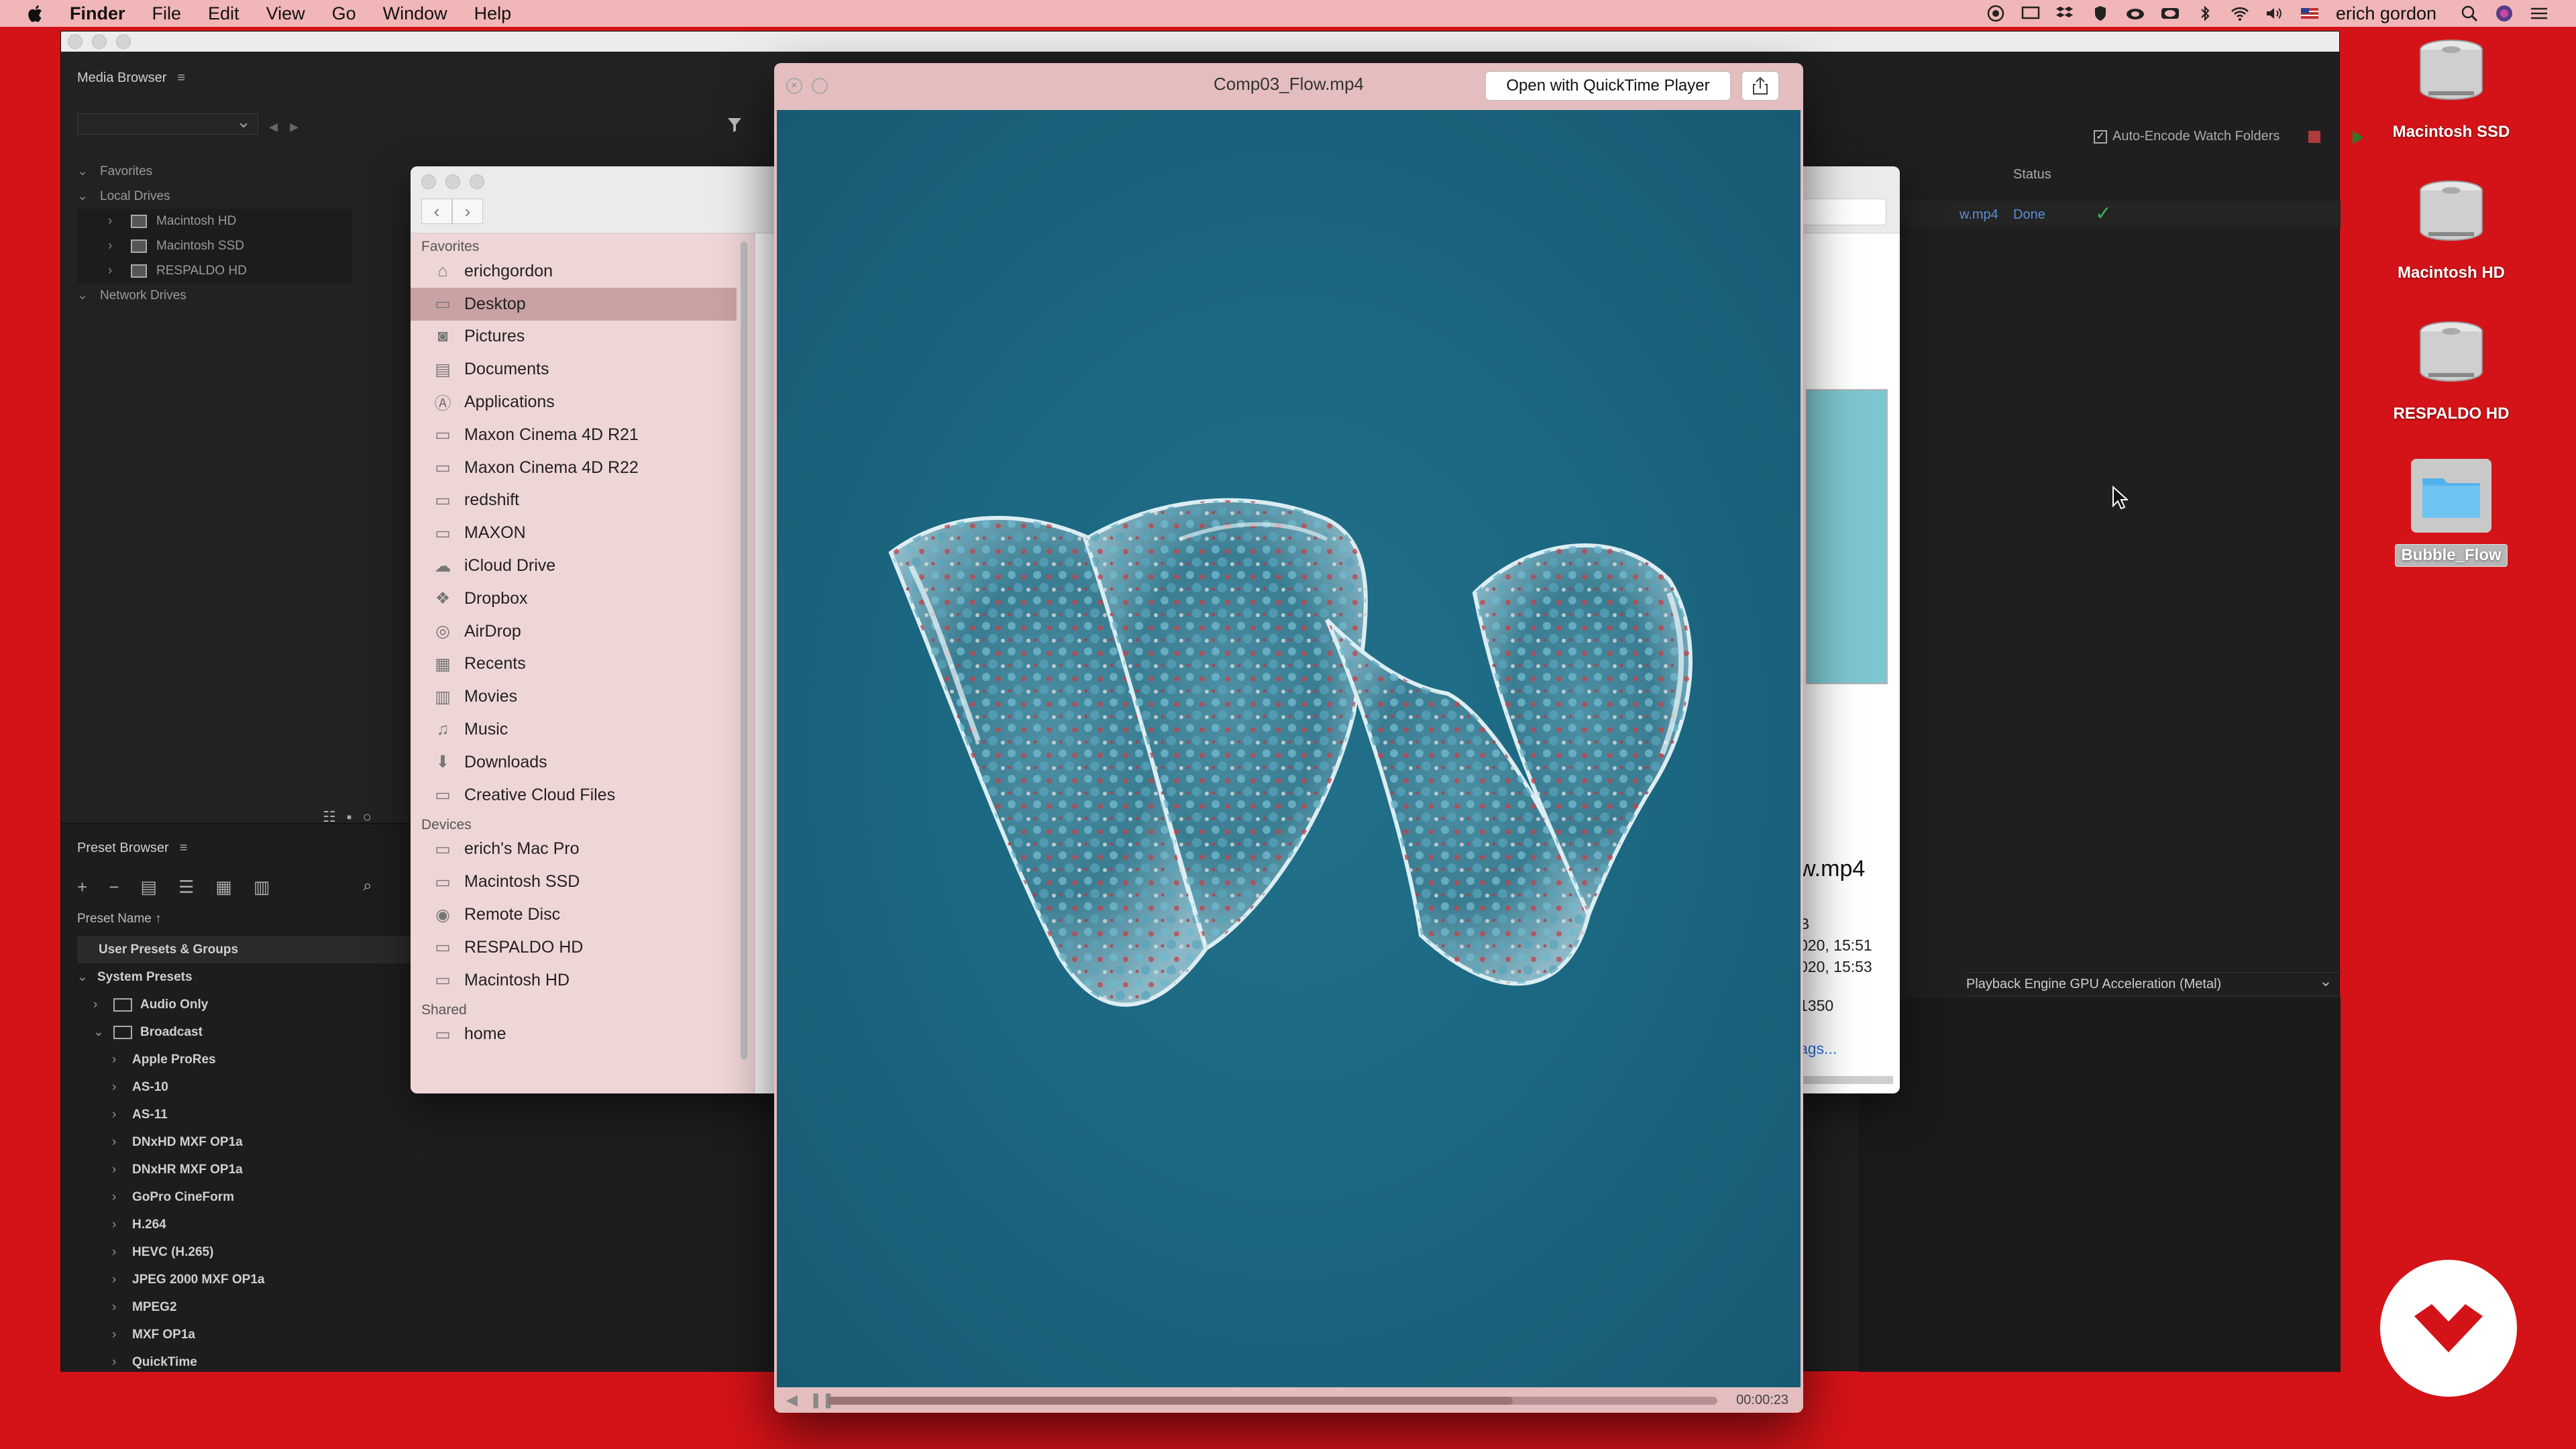 This screenshot has width=2576, height=1449. Describe the element at coordinates (2314, 137) in the screenshot. I see `stop-queue-button` at that location.